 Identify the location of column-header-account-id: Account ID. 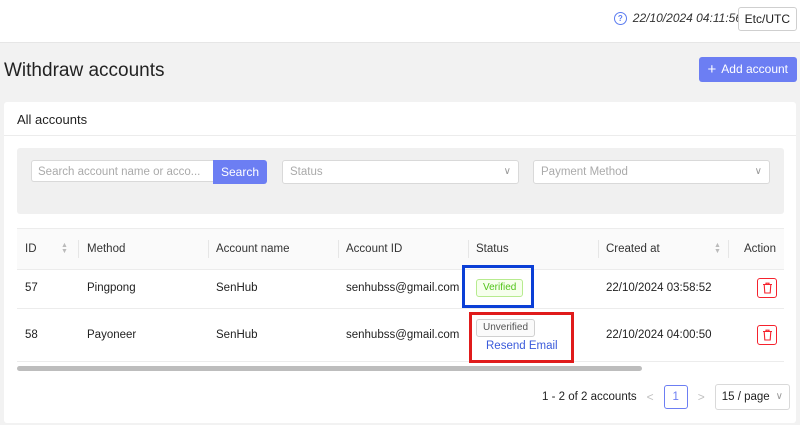
(374, 249).